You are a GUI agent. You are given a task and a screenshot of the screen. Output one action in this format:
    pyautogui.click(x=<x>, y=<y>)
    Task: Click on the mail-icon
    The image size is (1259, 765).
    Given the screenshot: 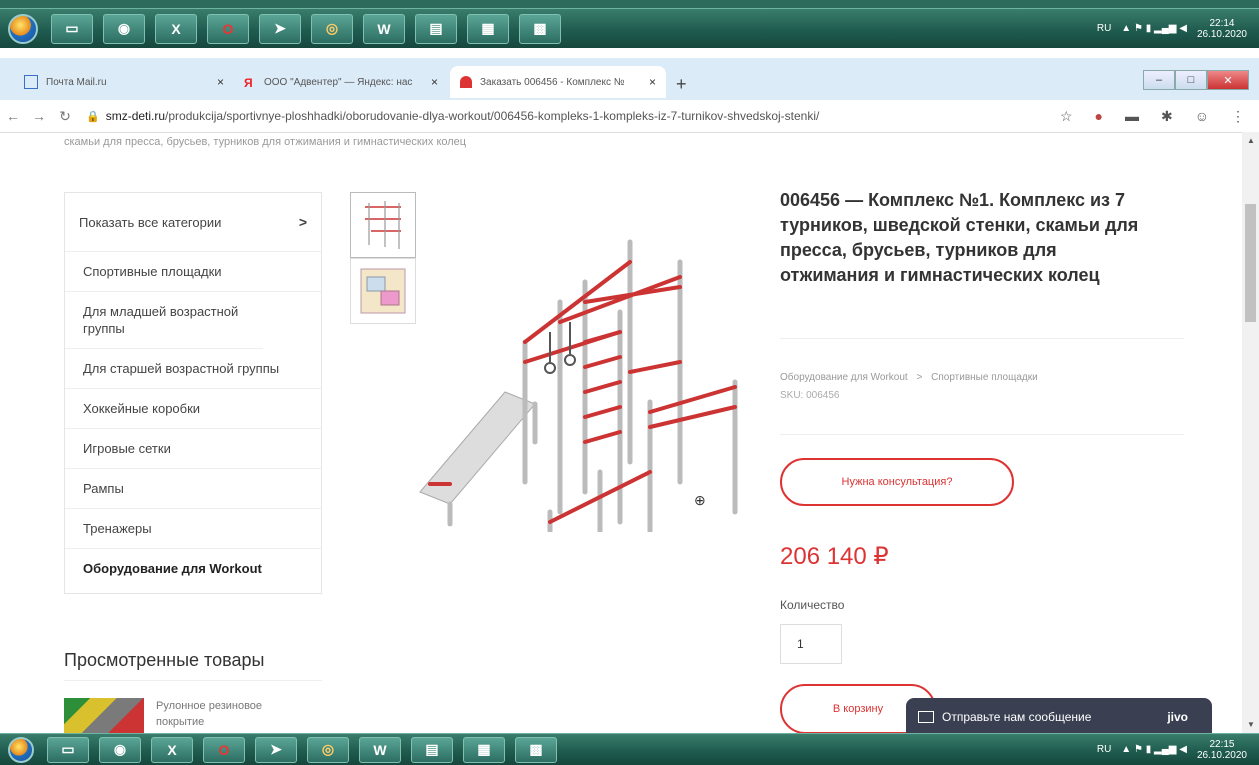 What is the action you would take?
    pyautogui.click(x=31, y=82)
    